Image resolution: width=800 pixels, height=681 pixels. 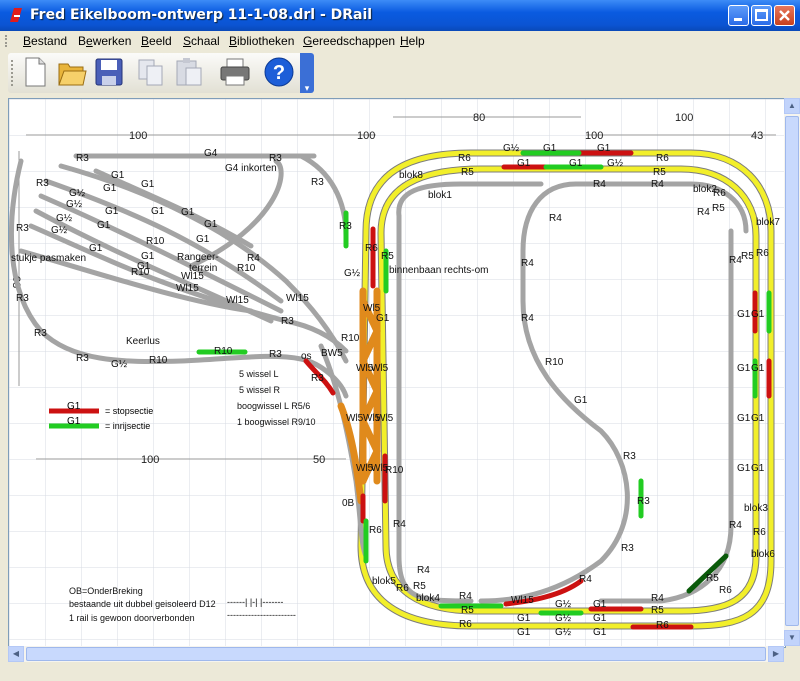 I want to click on save-icon, so click(x=109, y=72).